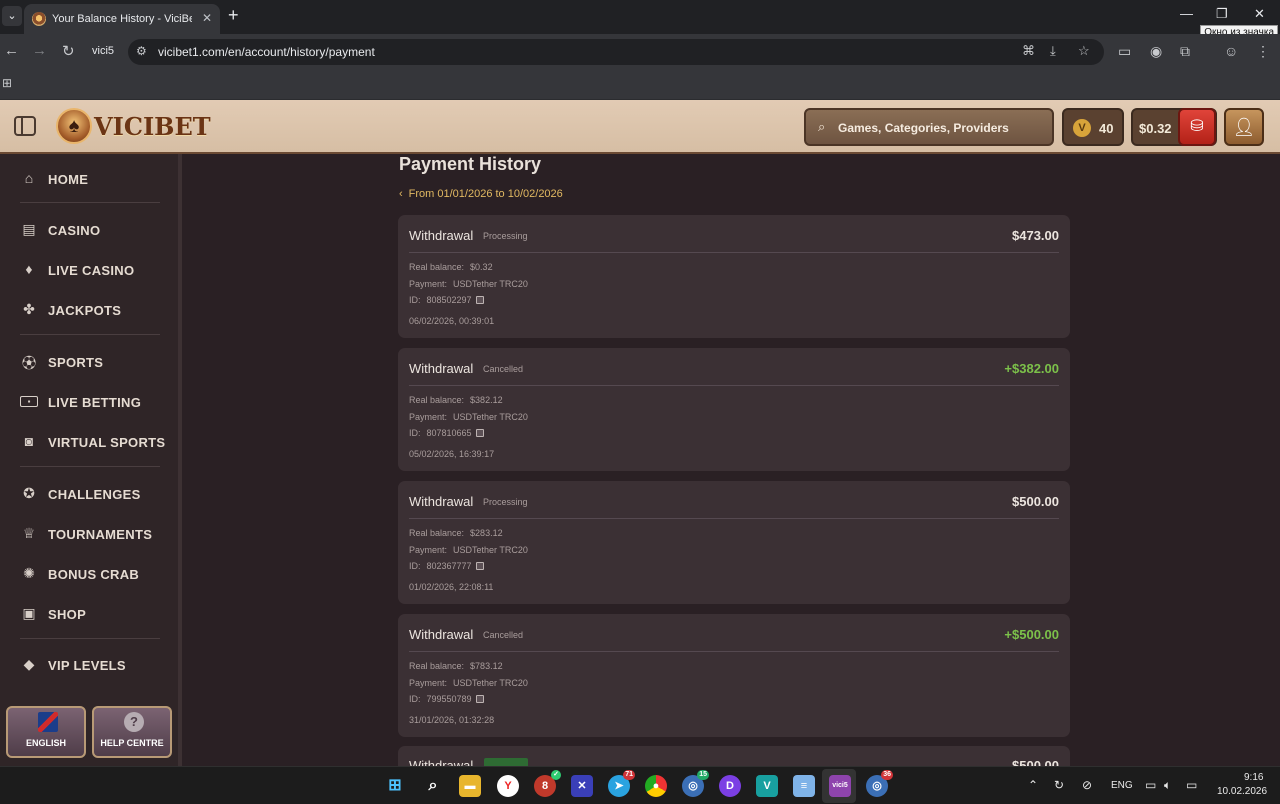 The width and height of the screenshot is (1280, 804). Describe the element at coordinates (1197, 127) in the screenshot. I see `deposit-button: ⛁` at that location.